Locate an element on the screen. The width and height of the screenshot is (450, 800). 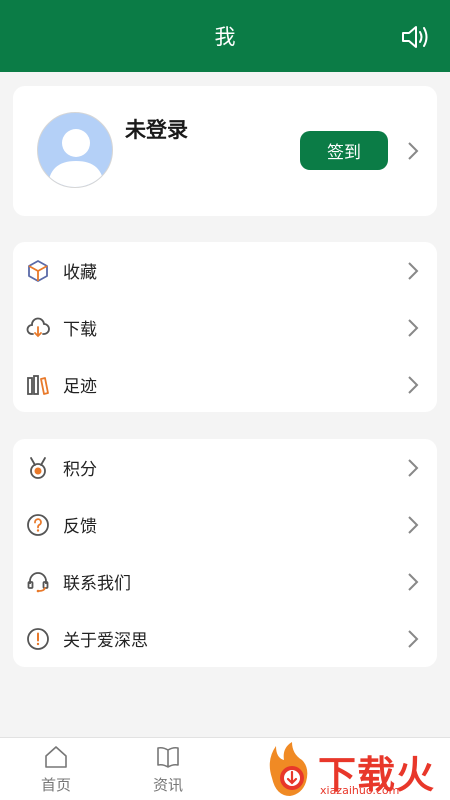
books-icon is located at coordinates (38, 385).